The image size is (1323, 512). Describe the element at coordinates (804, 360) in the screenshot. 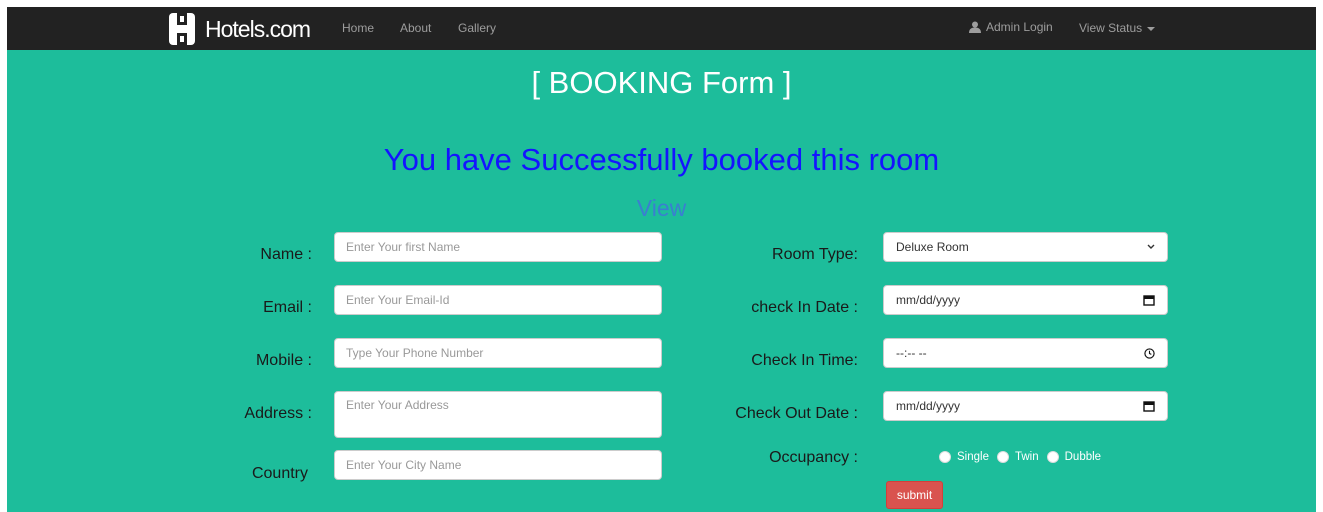

I see `checkin-time-label: Check In Time:` at that location.